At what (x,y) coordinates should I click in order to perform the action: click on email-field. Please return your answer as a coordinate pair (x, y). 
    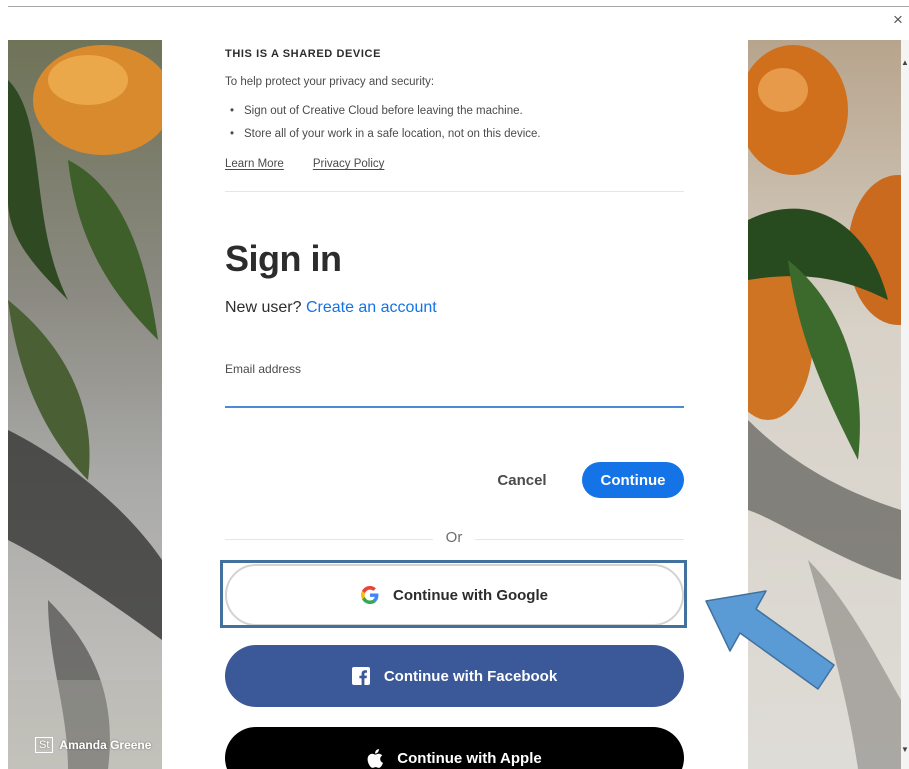
    Looking at the image, I should click on (454, 394).